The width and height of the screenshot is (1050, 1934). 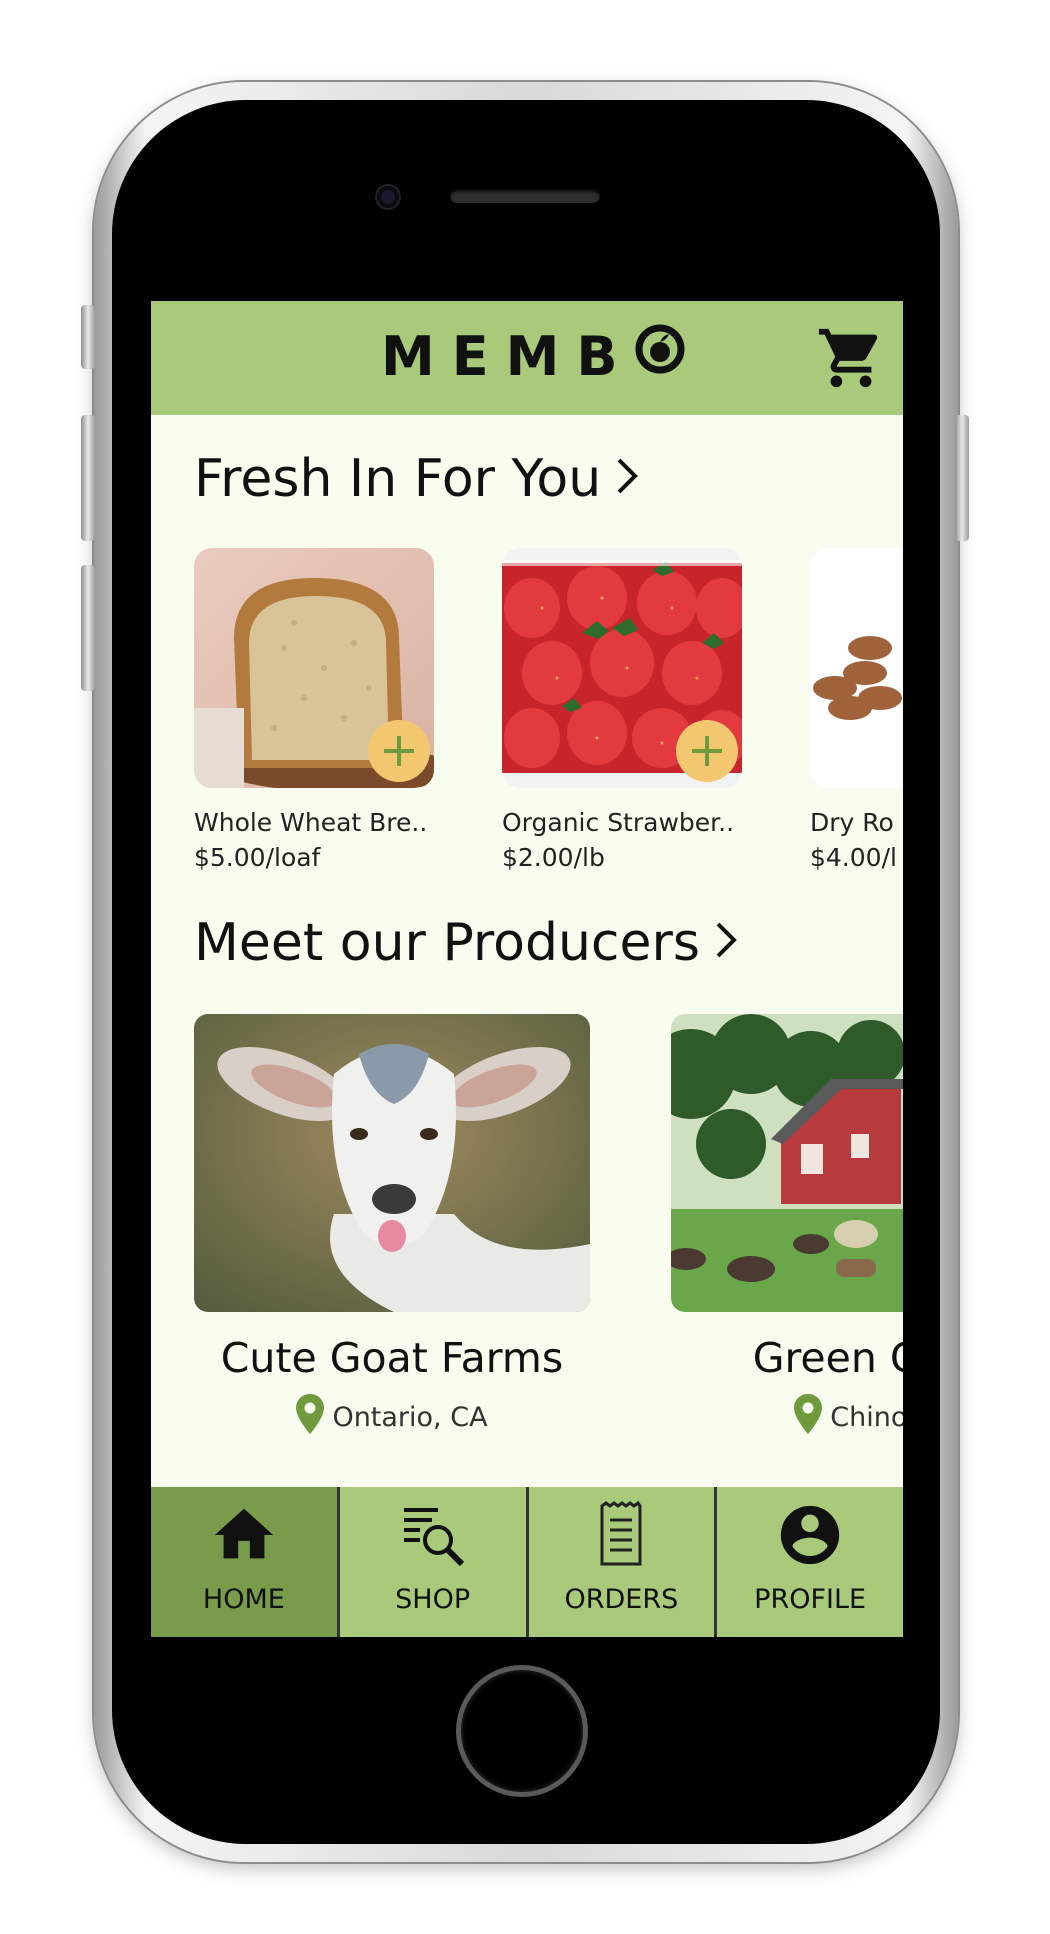 I want to click on almonds-image, so click(x=856, y=668).